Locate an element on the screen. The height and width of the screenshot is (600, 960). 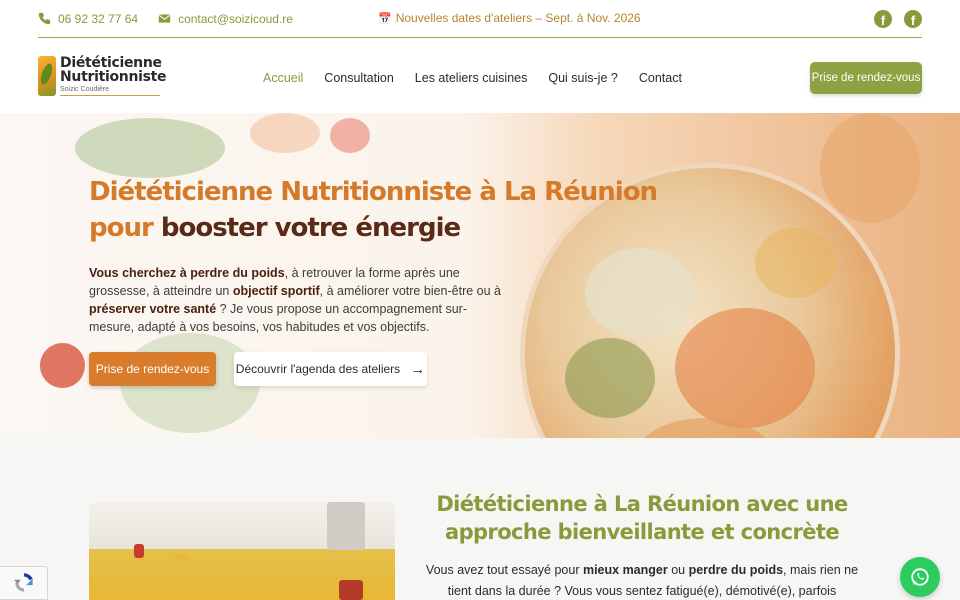
hero-intro-bold-1: Vous cherchez à perdre du poids is located at coordinates (187, 273).